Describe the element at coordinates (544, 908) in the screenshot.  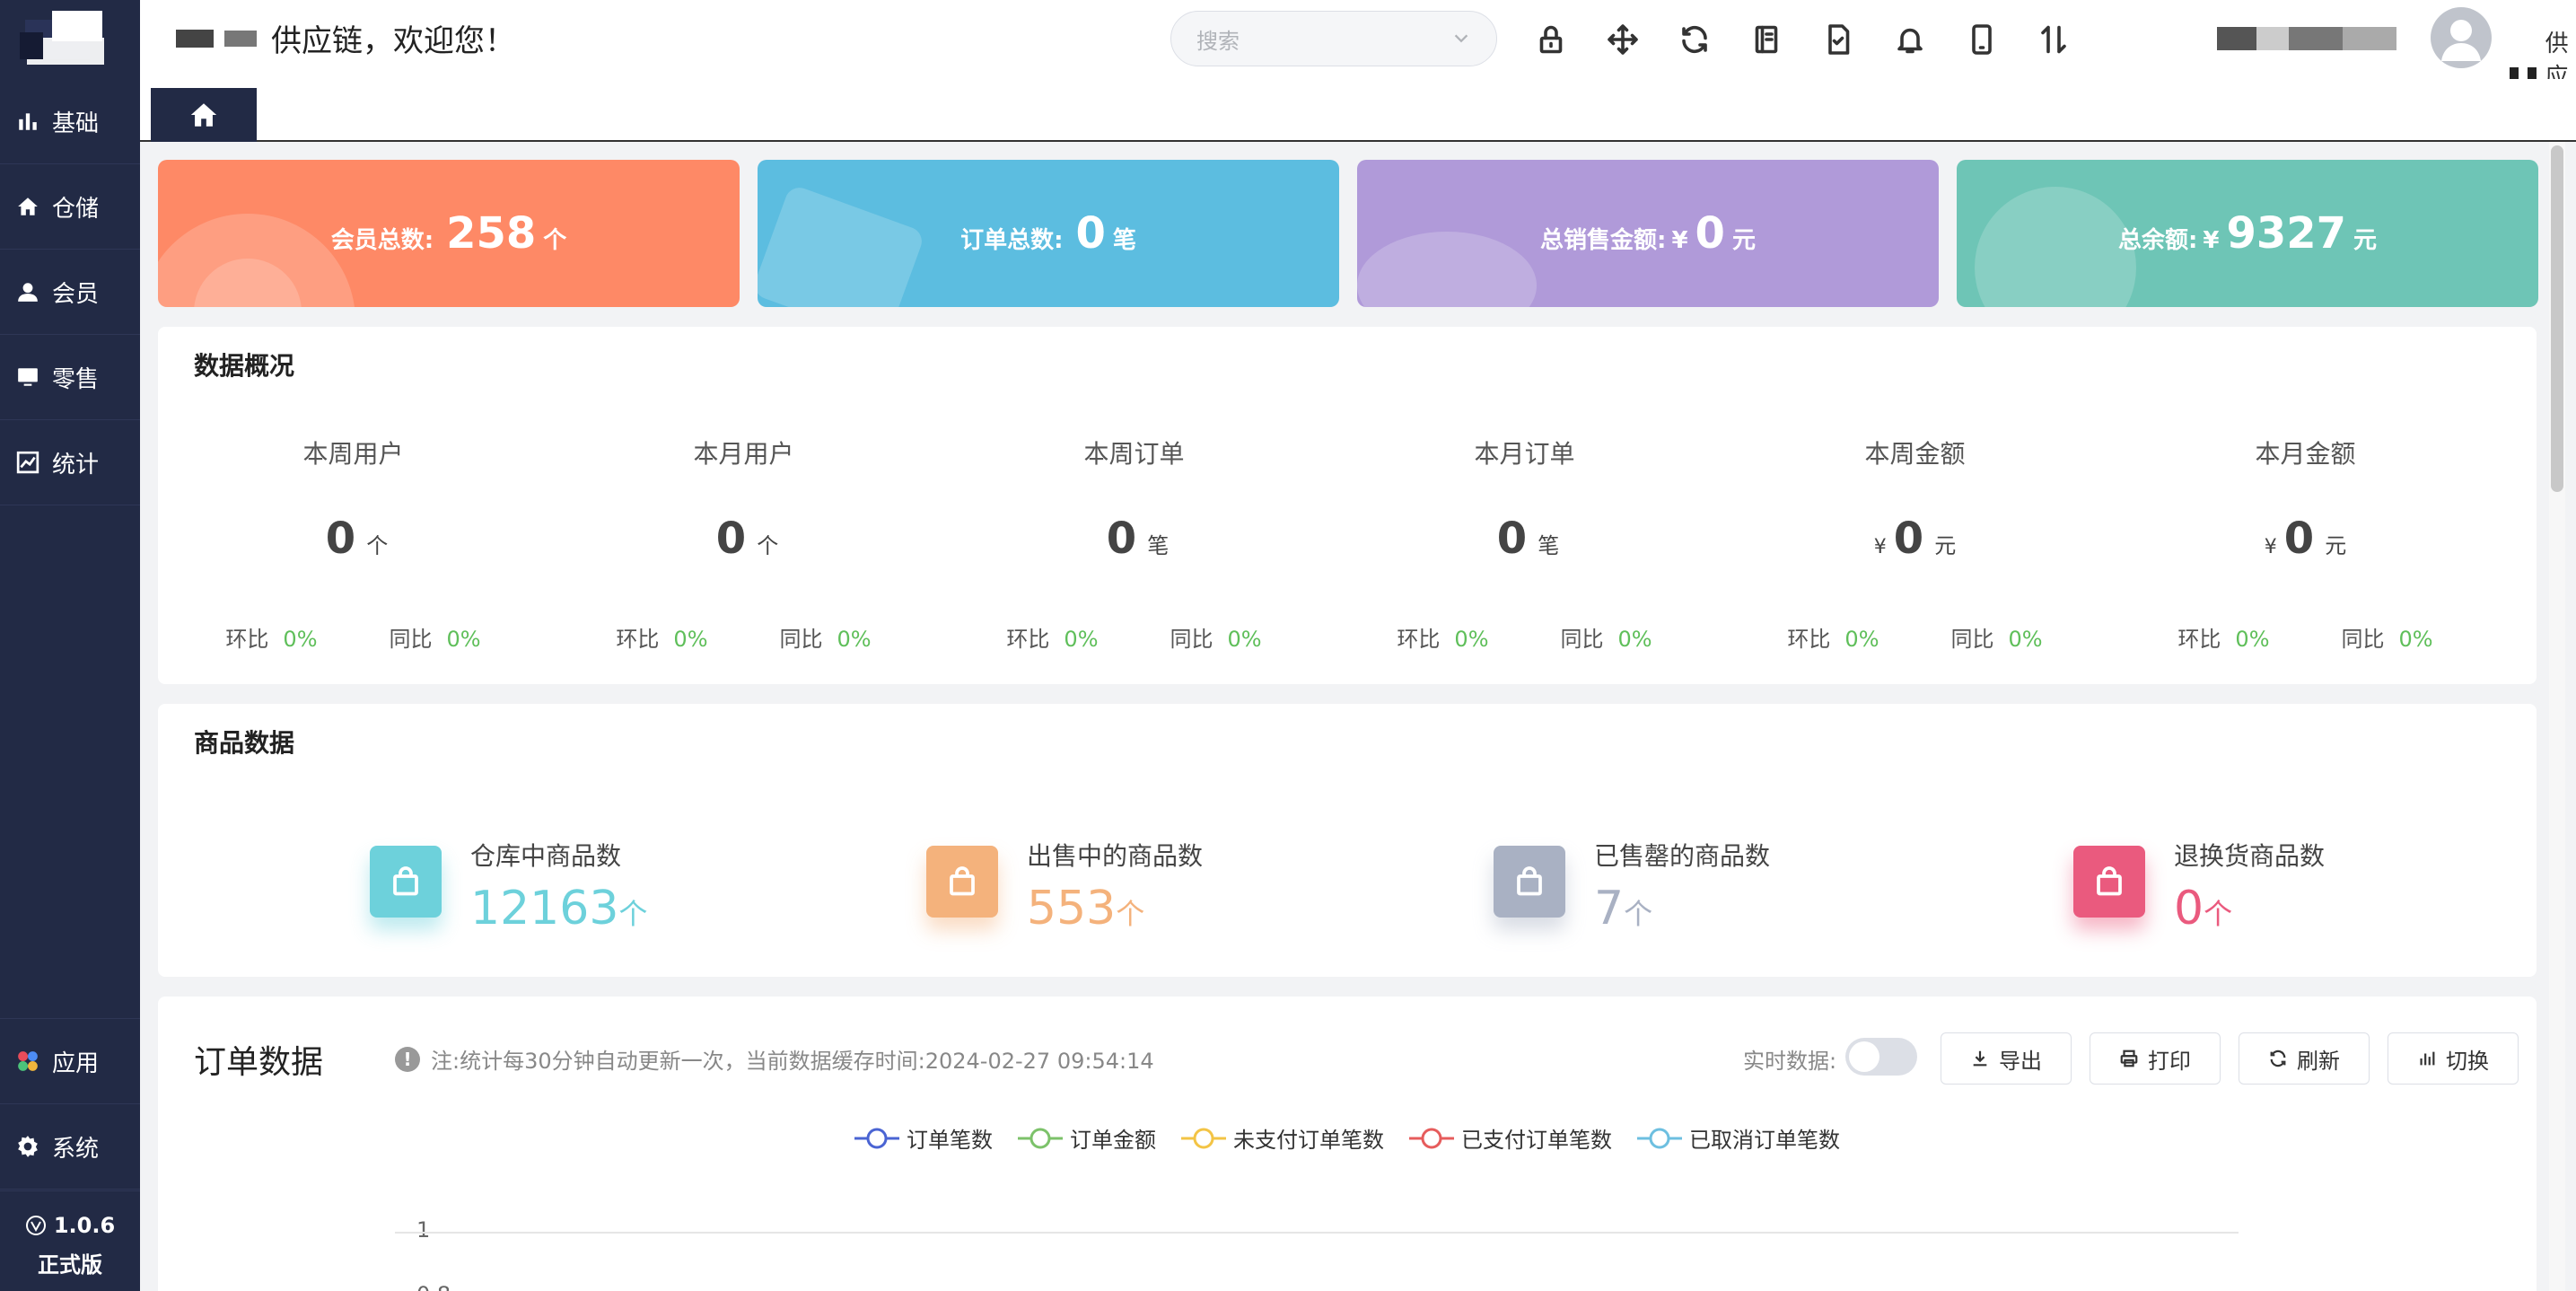
I see `goods-value: 12163` at that location.